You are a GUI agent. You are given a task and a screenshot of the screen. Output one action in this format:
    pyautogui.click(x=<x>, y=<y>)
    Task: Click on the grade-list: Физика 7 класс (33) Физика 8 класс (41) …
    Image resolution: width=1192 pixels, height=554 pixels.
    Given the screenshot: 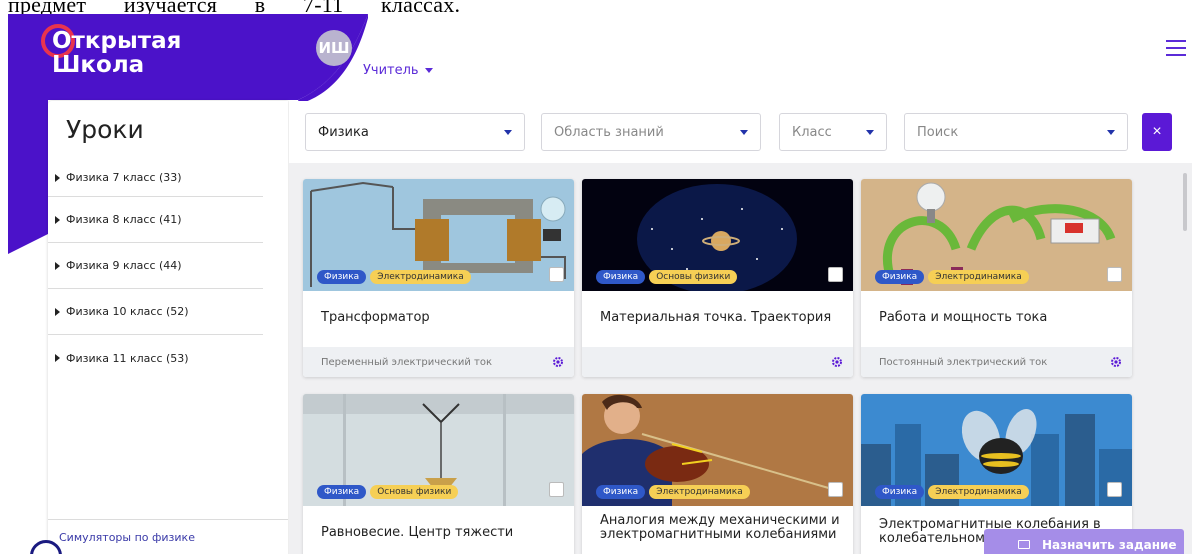 What is the action you would take?
    pyautogui.click(x=155, y=270)
    